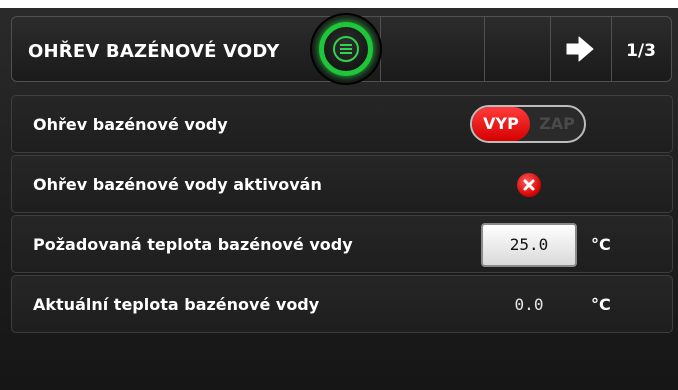 This screenshot has width=678, height=390. Describe the element at coordinates (342, 304) in the screenshot. I see `row-actual-temperature: Aktuální teplota bazénové vody 0.0 °C` at that location.